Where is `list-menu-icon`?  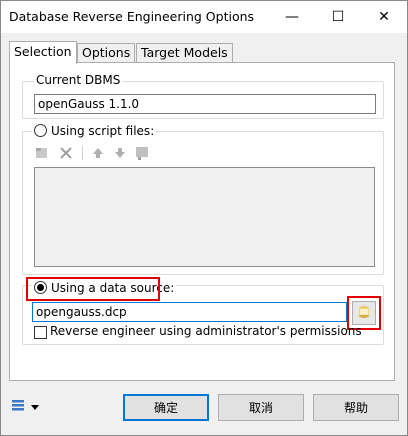
list-menu-icon is located at coordinates (19, 407).